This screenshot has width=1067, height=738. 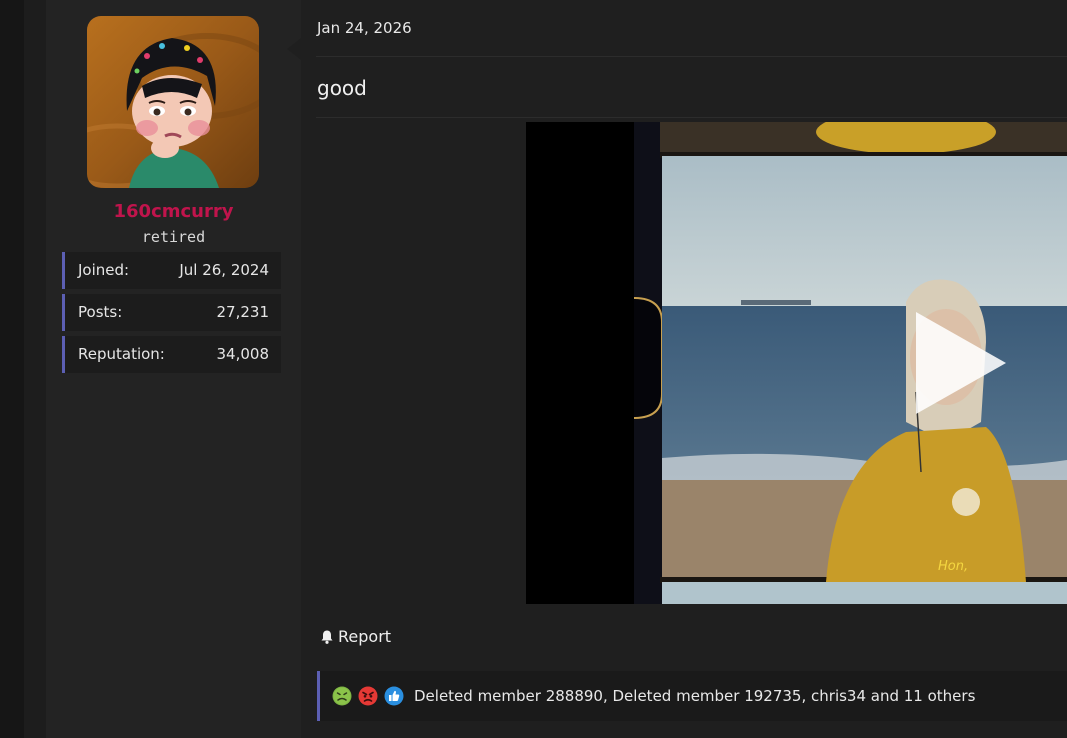 I want to click on report-button: Report, so click(x=355, y=636).